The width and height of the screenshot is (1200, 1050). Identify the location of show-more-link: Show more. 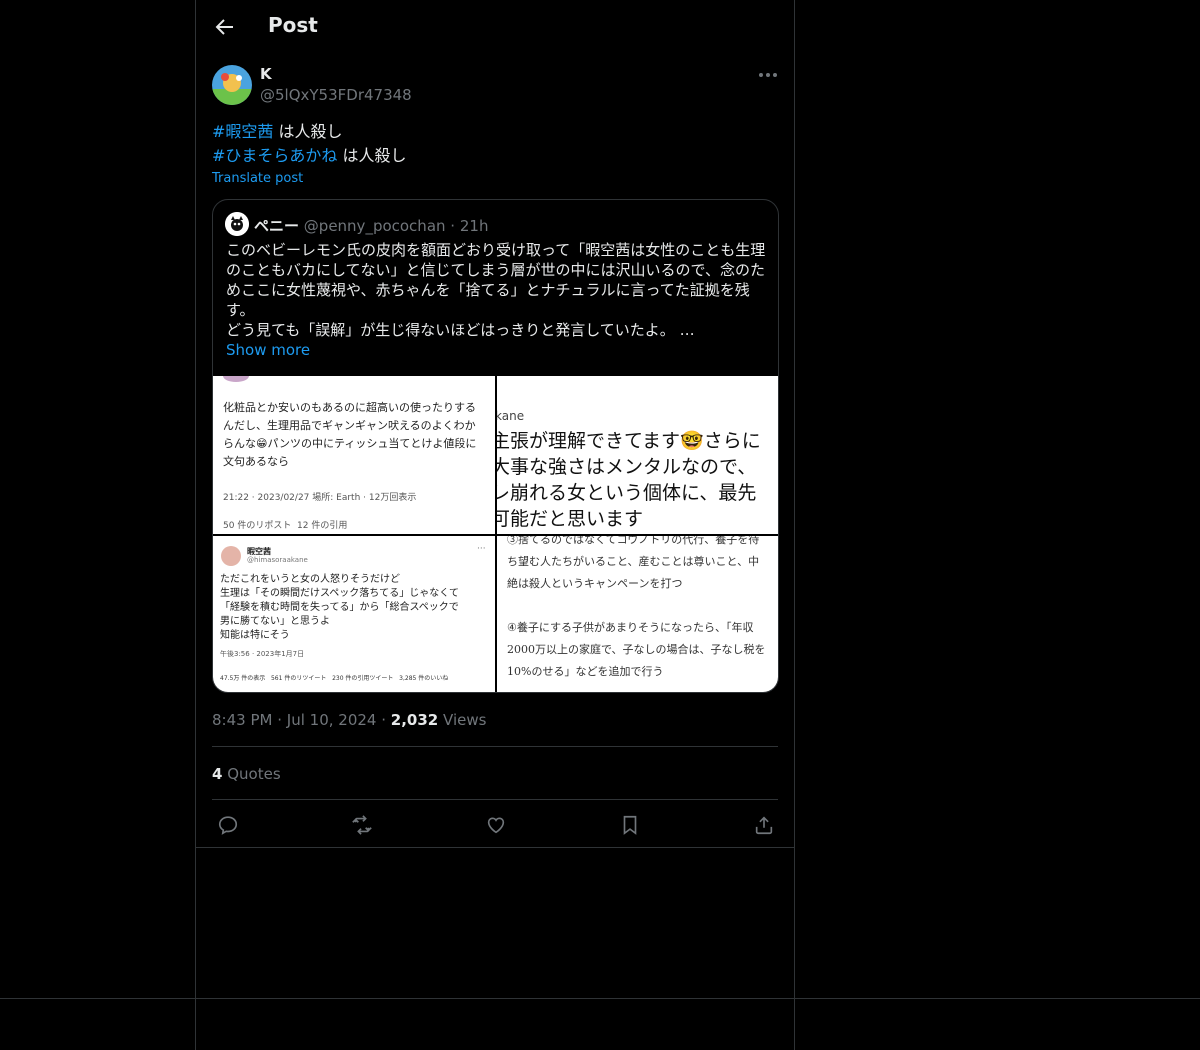
(268, 350).